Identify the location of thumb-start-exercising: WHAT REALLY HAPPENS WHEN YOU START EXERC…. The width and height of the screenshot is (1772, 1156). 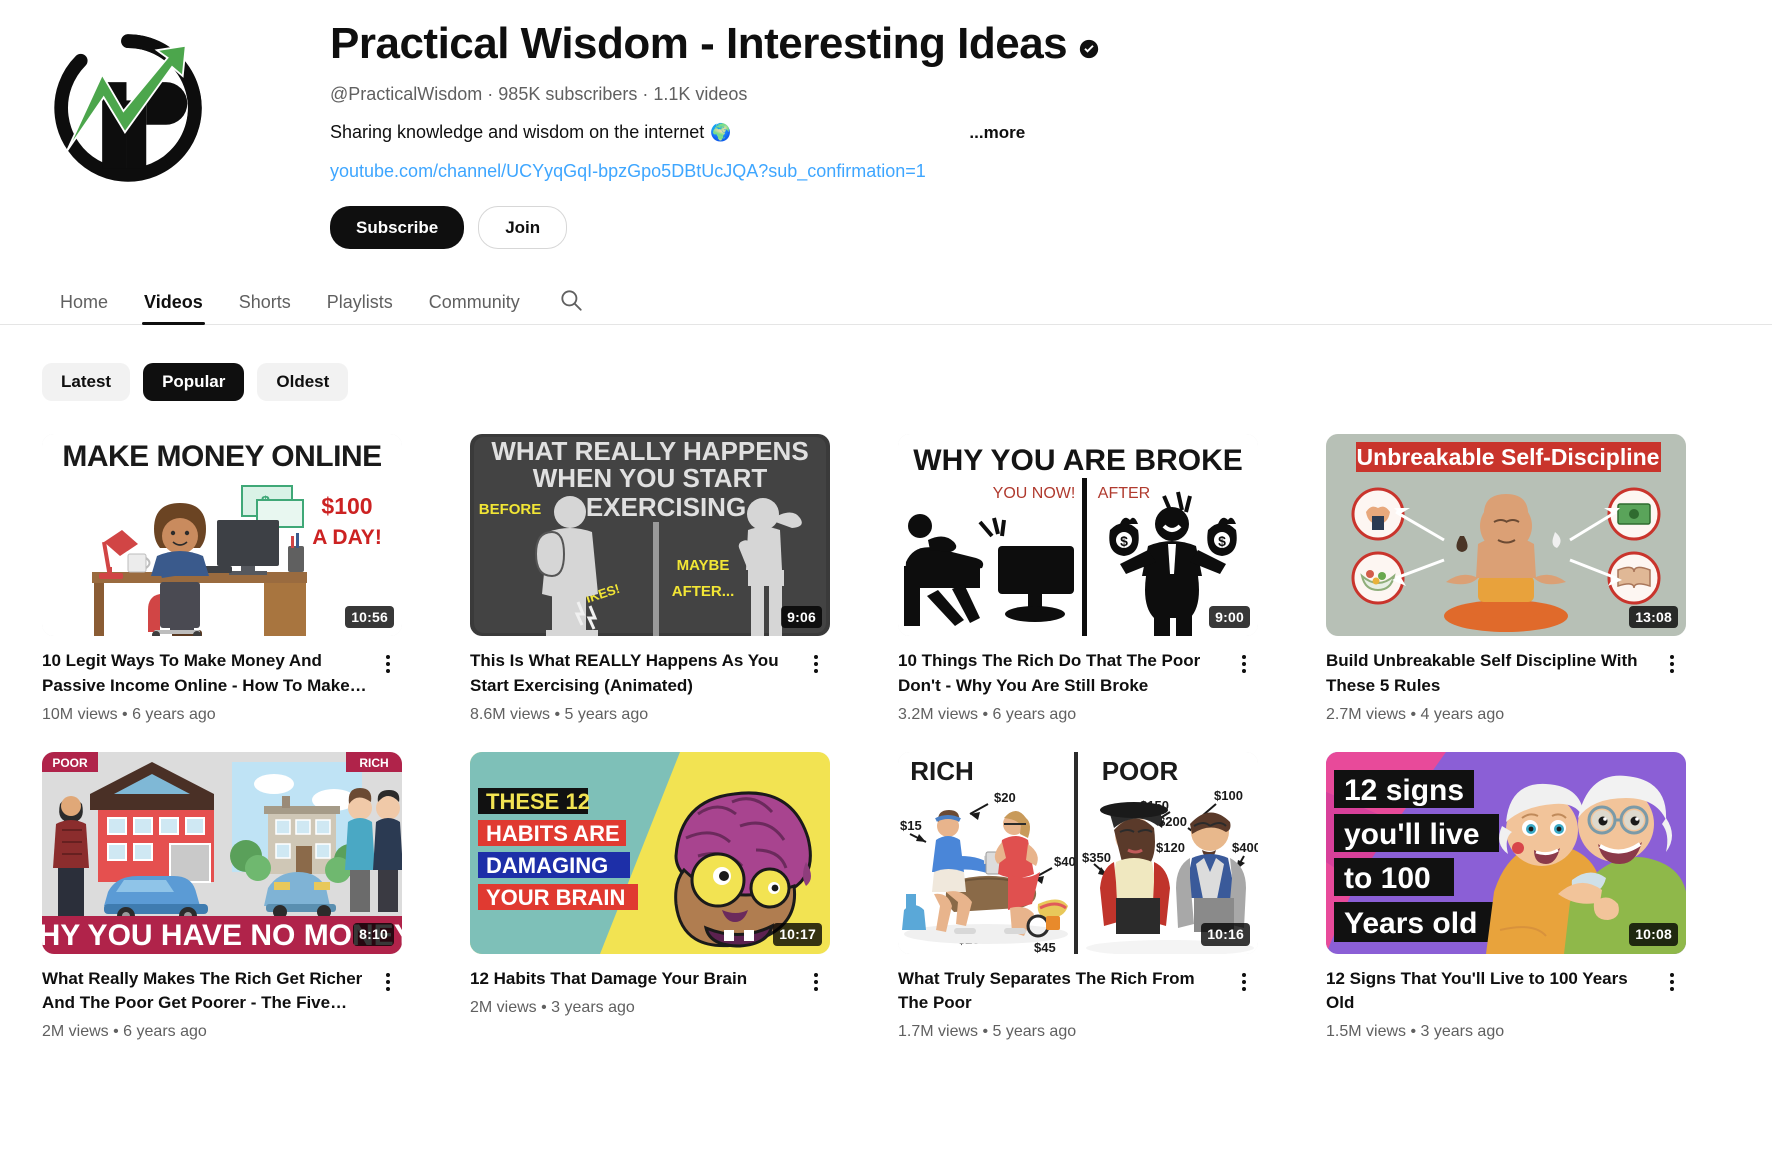
(650, 535).